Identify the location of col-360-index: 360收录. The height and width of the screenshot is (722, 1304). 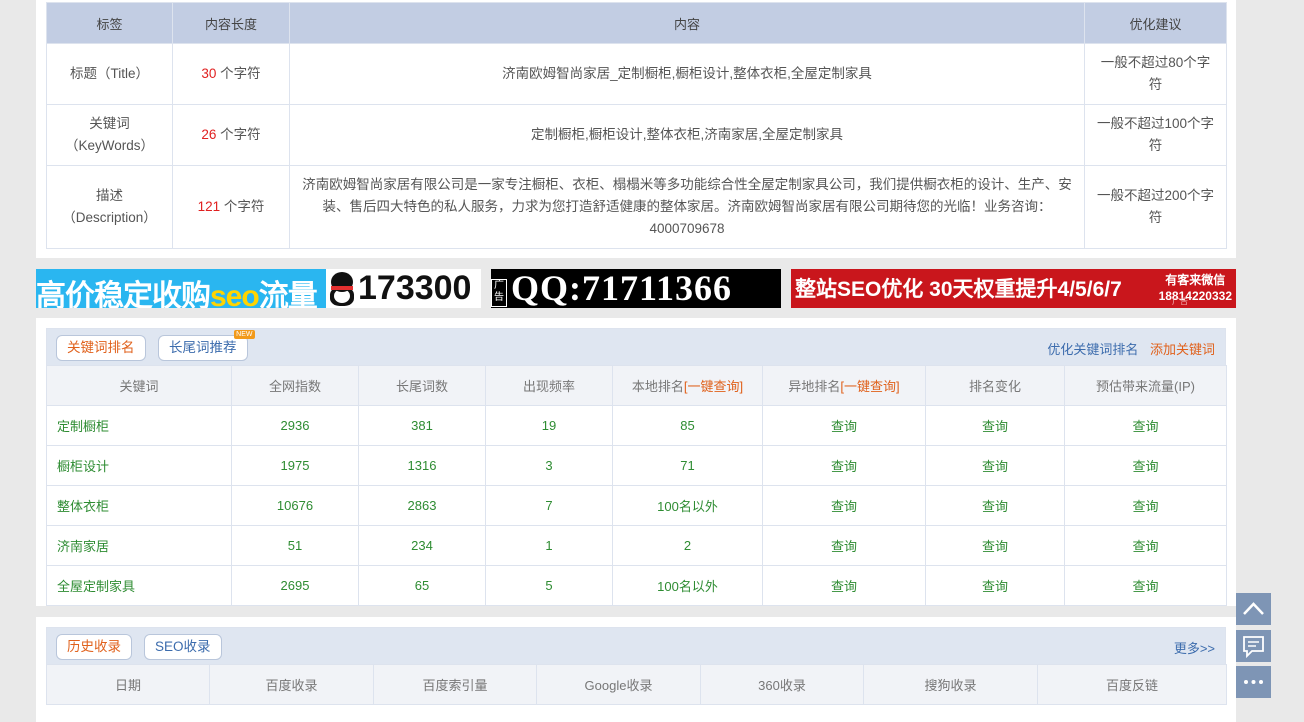
(782, 684).